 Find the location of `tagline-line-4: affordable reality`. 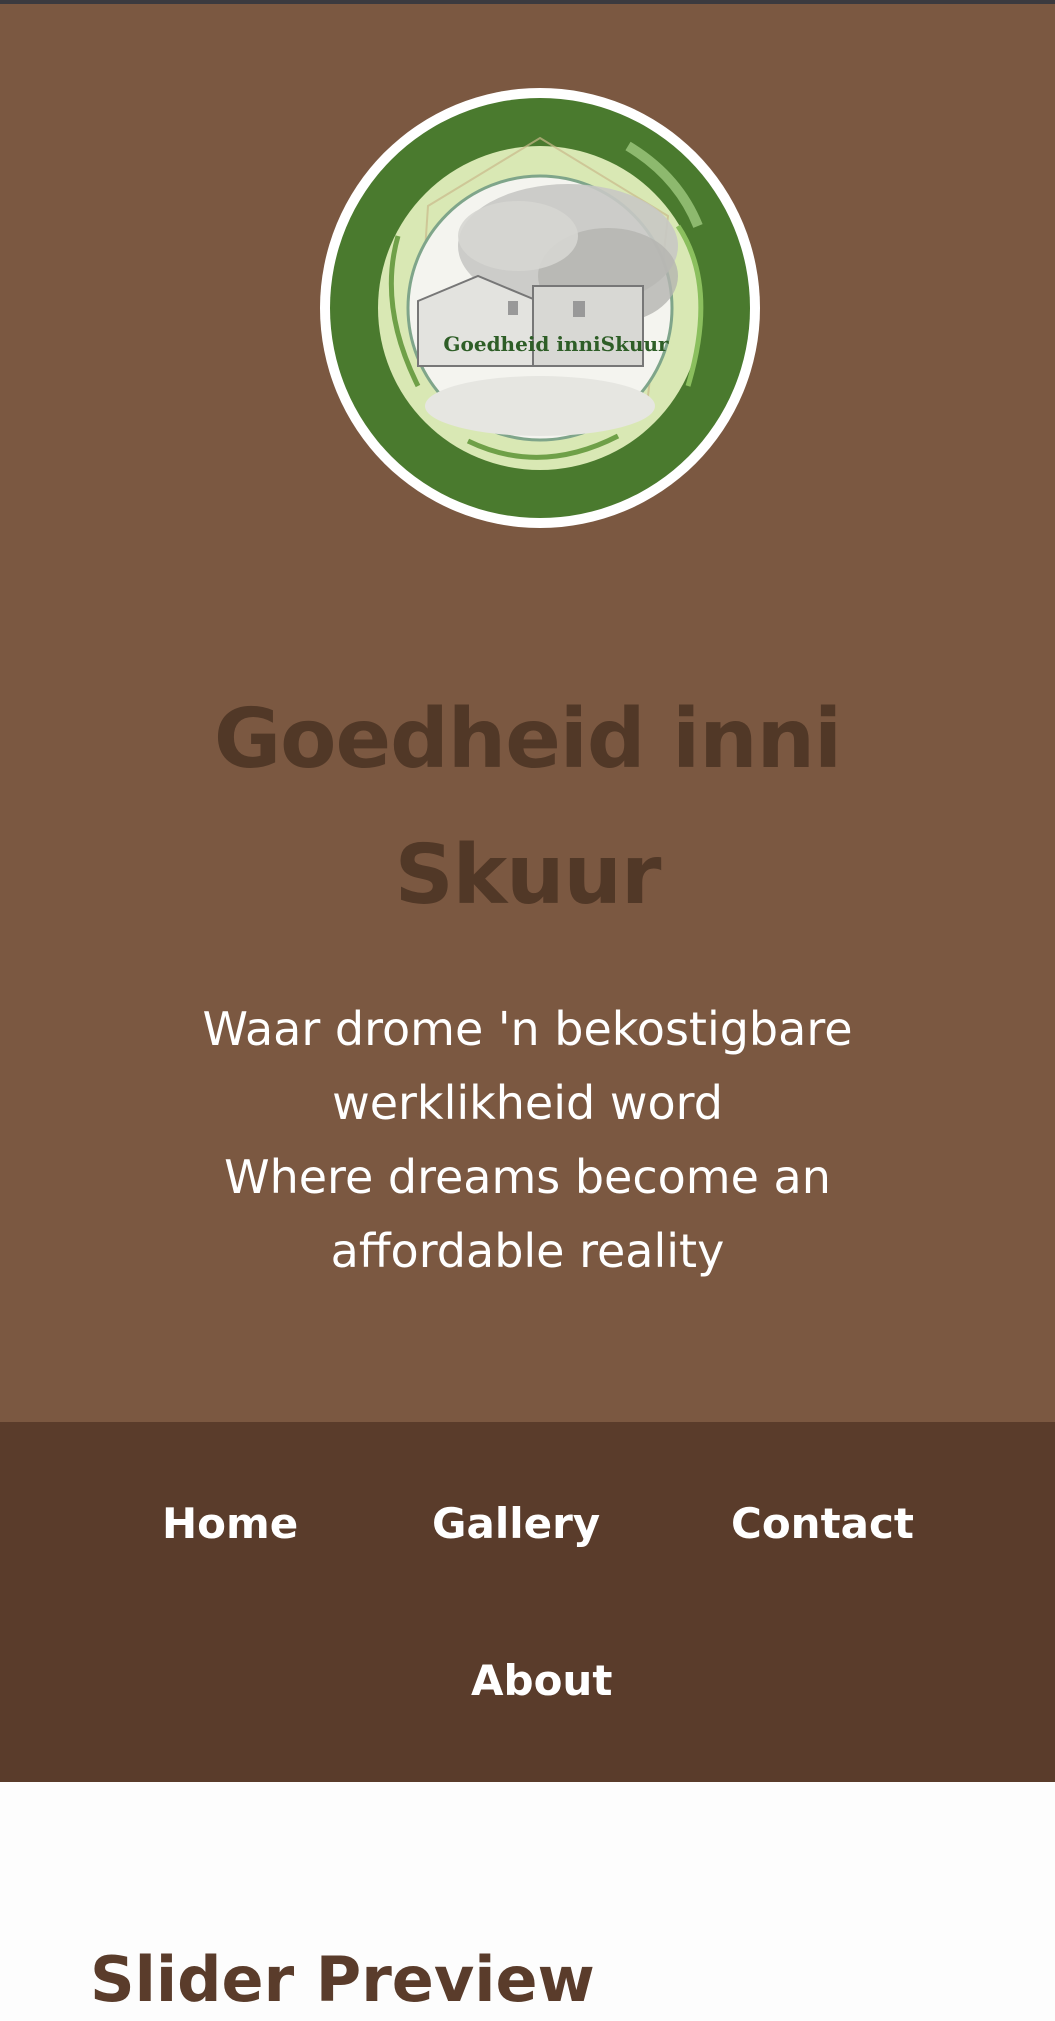

tagline-line-4: affordable reality is located at coordinates (527, 1251).